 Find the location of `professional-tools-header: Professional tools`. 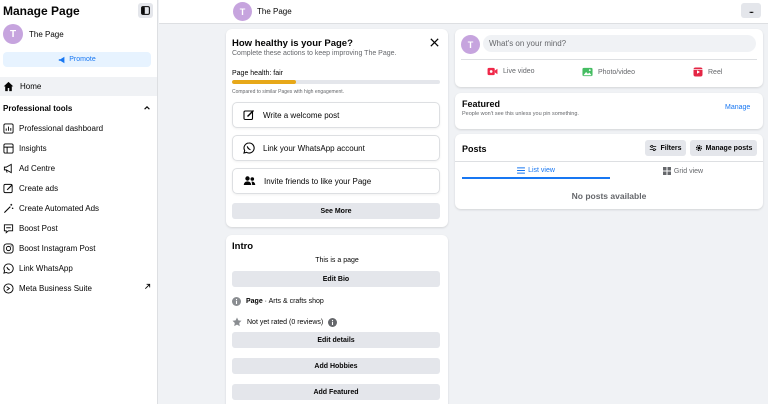

professional-tools-header: Professional tools is located at coordinates (77, 108).